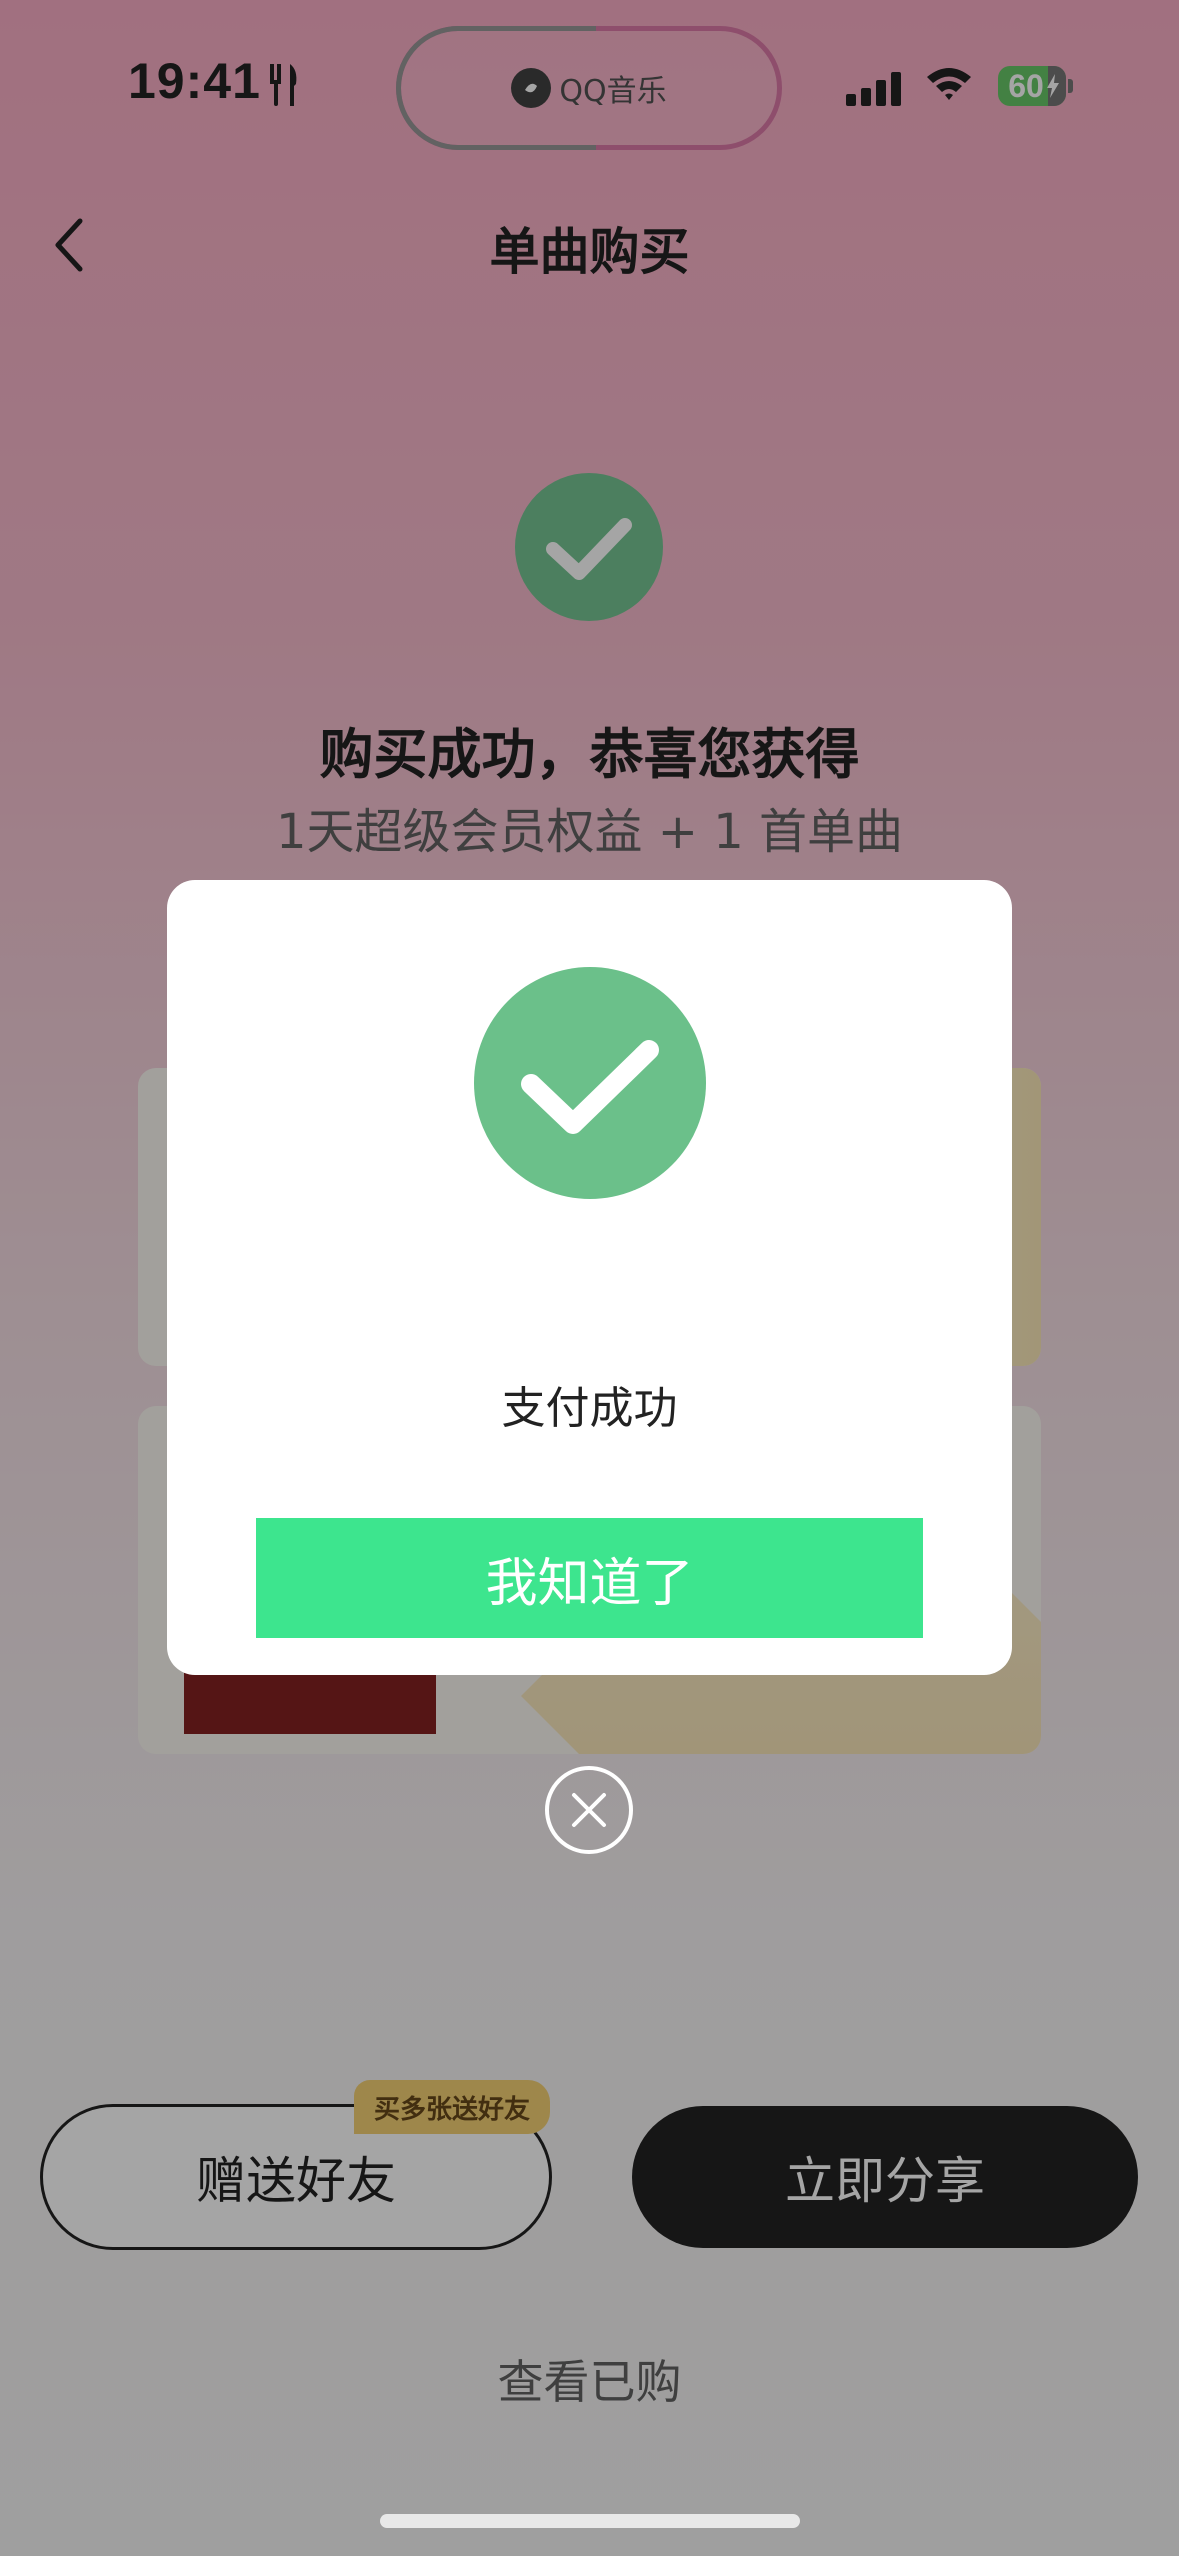  What do you see at coordinates (589, 1810) in the screenshot?
I see `close-icon` at bounding box center [589, 1810].